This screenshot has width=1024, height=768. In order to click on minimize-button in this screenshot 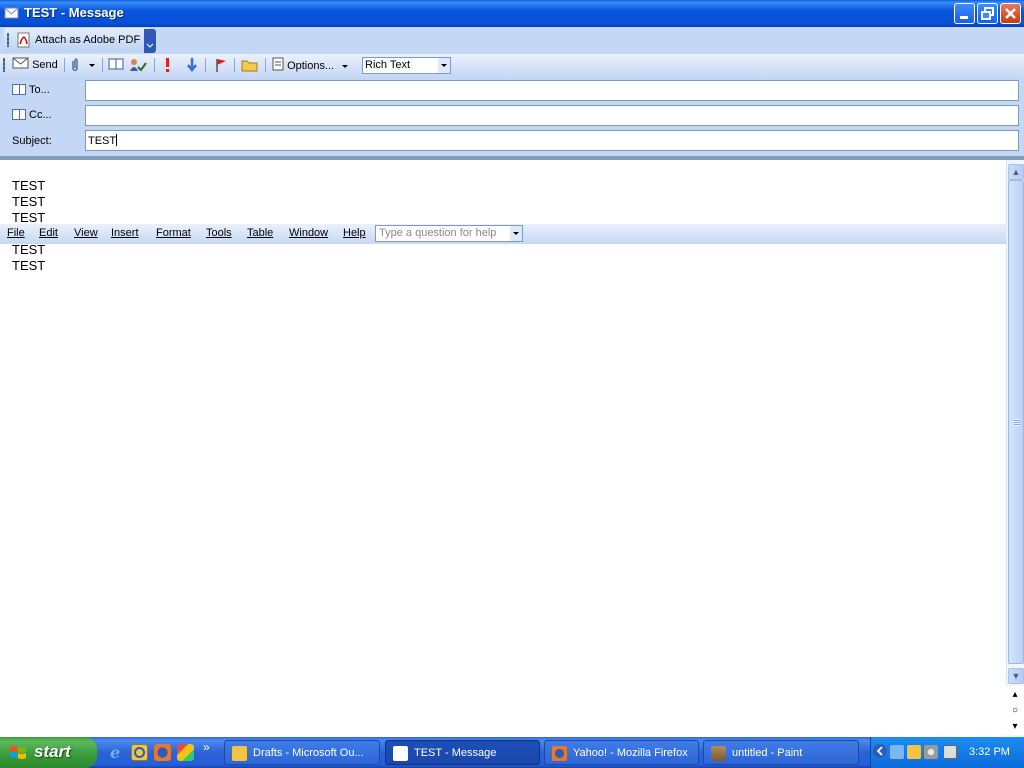, I will do `click(964, 13)`.